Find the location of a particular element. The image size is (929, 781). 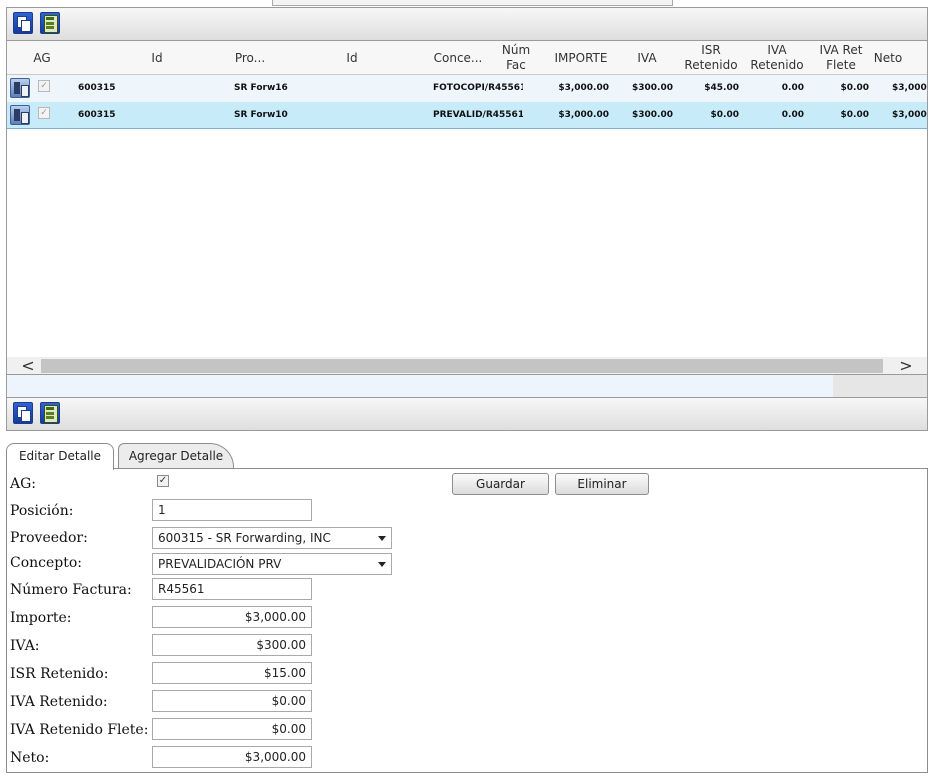

cell-isr-retenido: $45.00 is located at coordinates (721, 88).